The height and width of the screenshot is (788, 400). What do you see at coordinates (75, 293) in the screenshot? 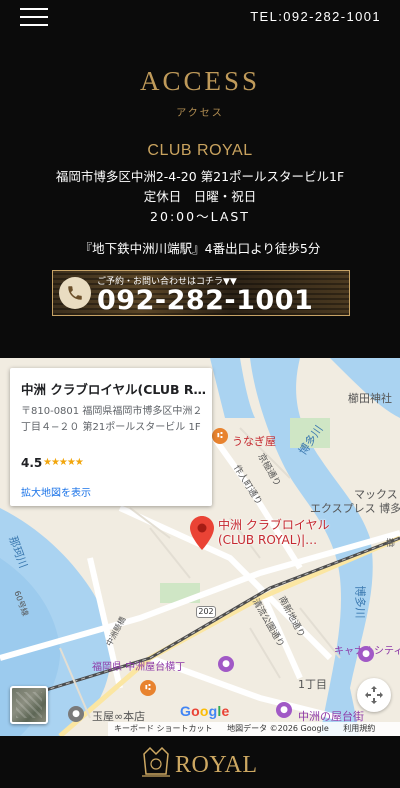
I see `phone-icon` at bounding box center [75, 293].